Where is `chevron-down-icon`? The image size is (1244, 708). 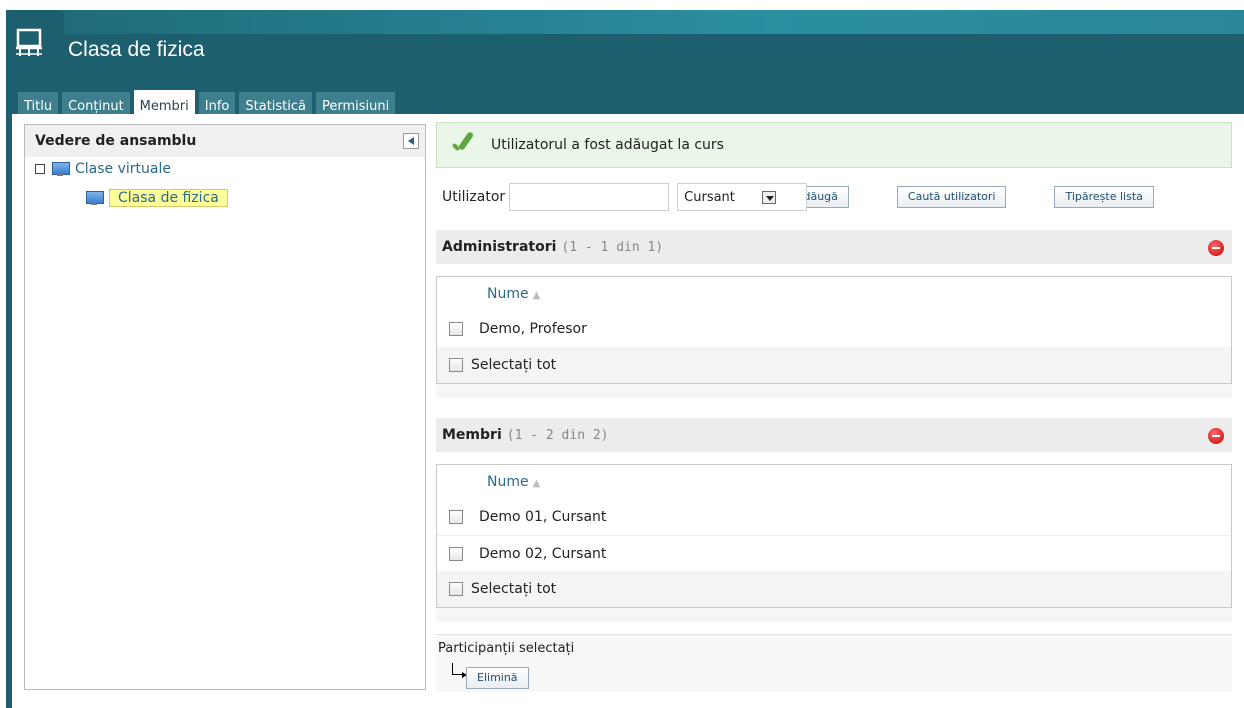 chevron-down-icon is located at coordinates (769, 197).